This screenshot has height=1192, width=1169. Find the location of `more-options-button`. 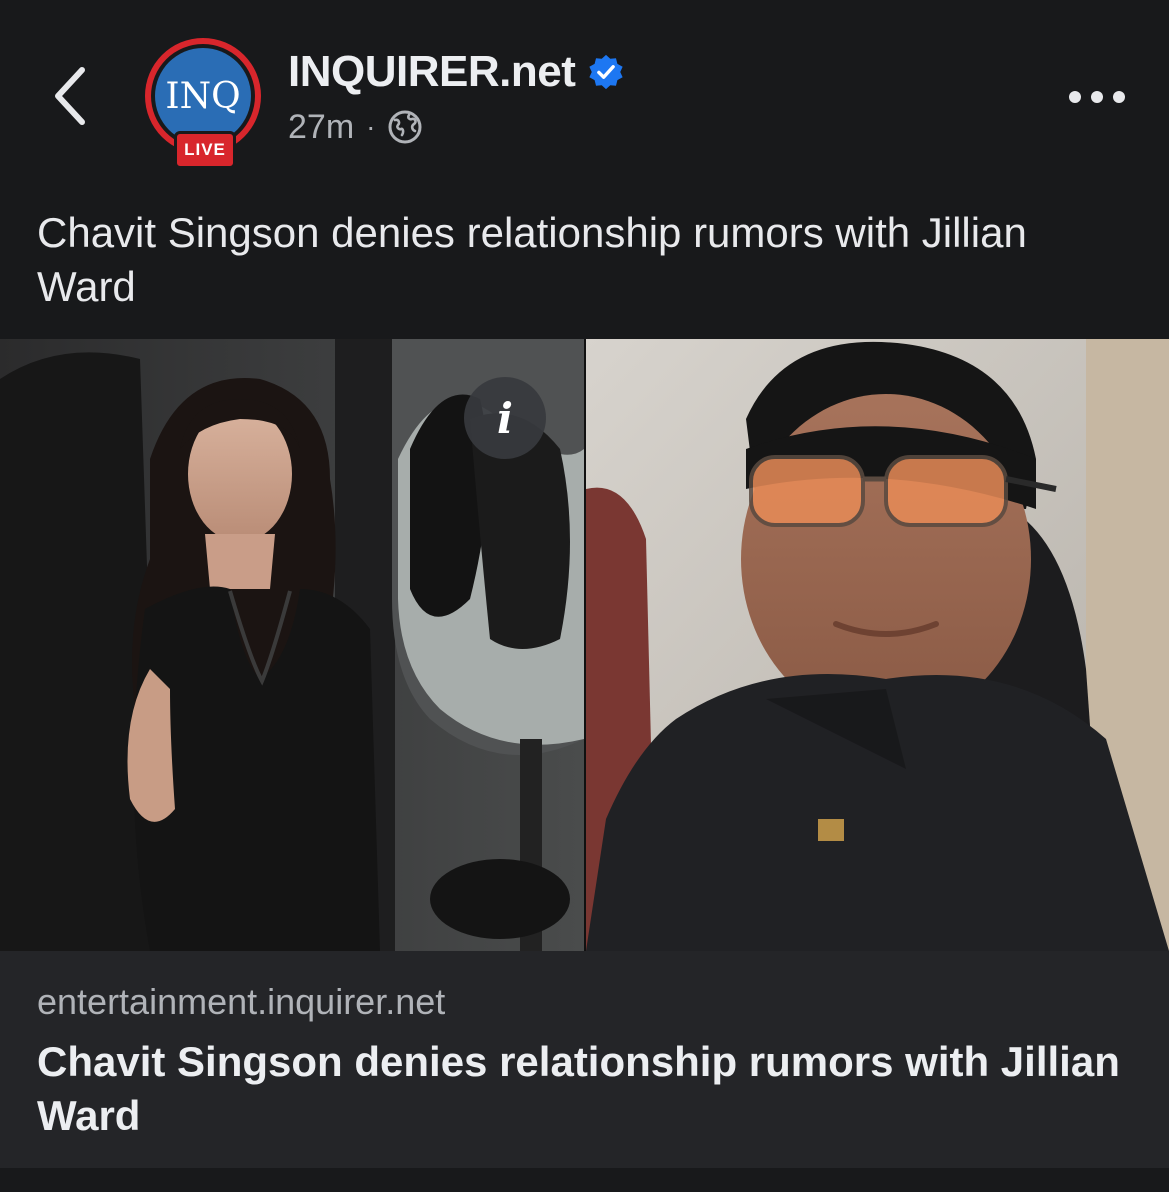

more-options-button is located at coordinates (1097, 97).